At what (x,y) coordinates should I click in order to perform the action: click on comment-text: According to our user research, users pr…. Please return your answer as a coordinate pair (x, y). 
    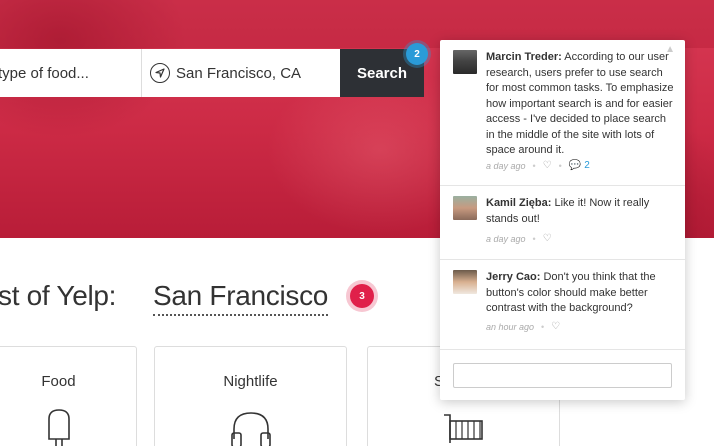
    Looking at the image, I should click on (580, 103).